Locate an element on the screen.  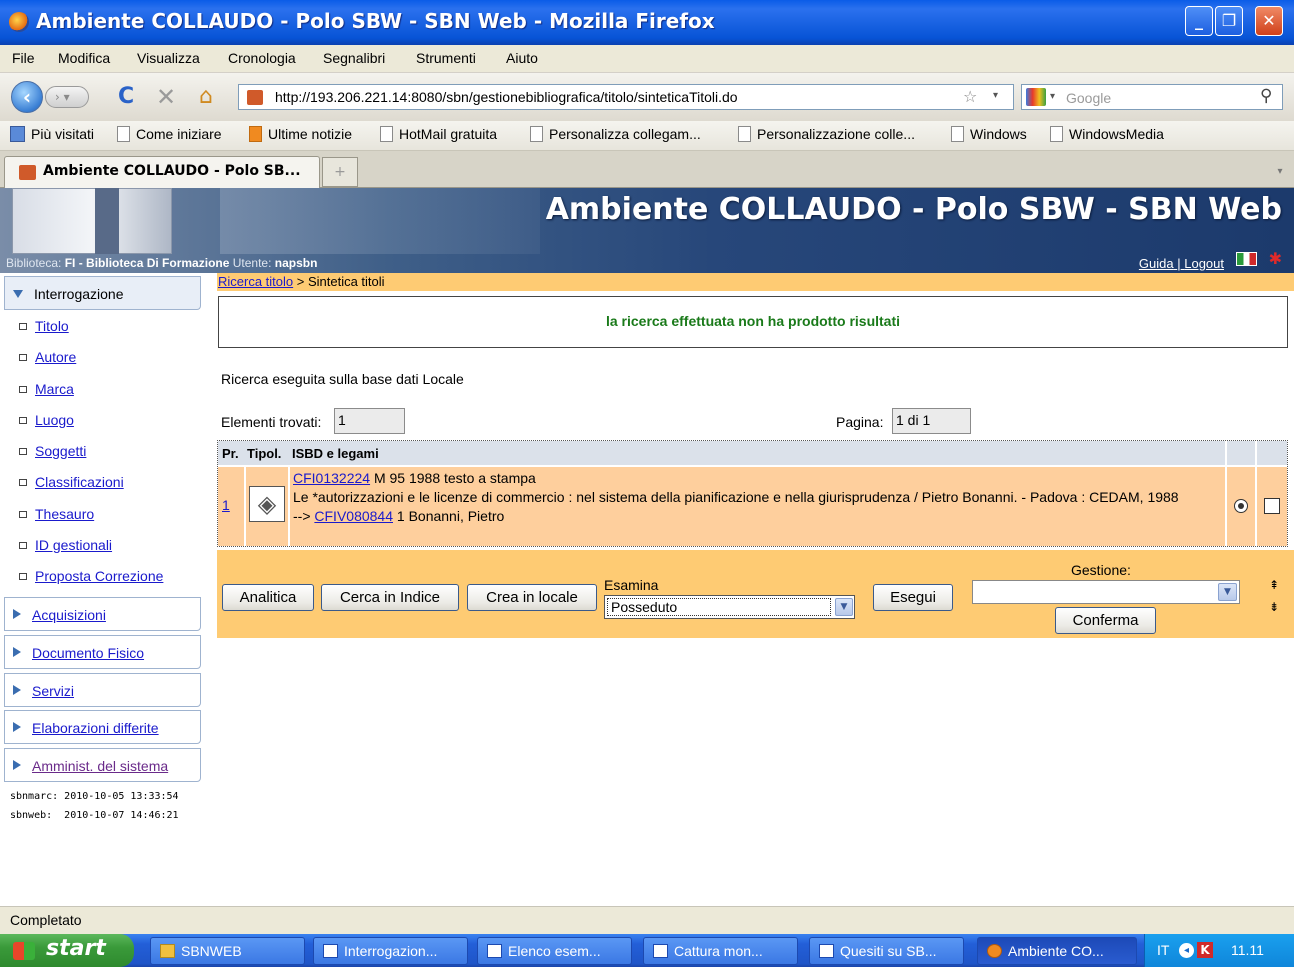
esamina-select: Posseduto ▼ is located at coordinates (729, 607).